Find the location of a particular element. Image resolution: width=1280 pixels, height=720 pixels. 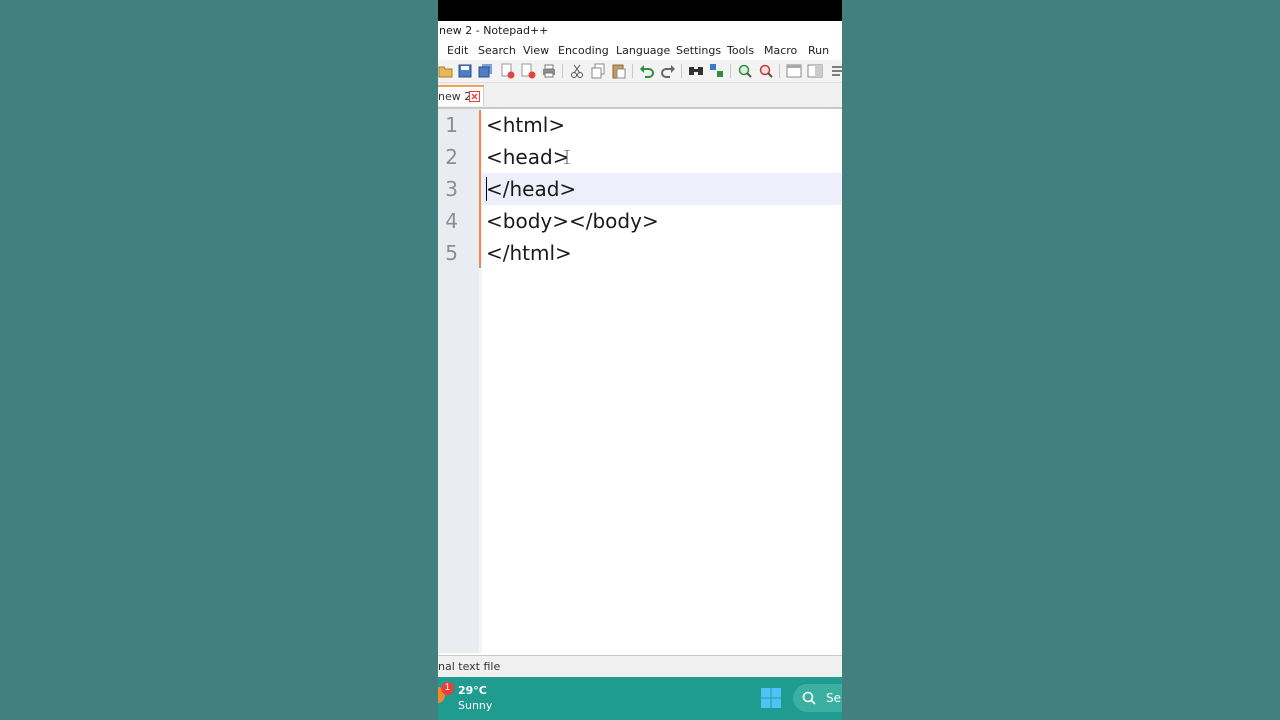

code-line: </html> is located at coordinates (529, 253).